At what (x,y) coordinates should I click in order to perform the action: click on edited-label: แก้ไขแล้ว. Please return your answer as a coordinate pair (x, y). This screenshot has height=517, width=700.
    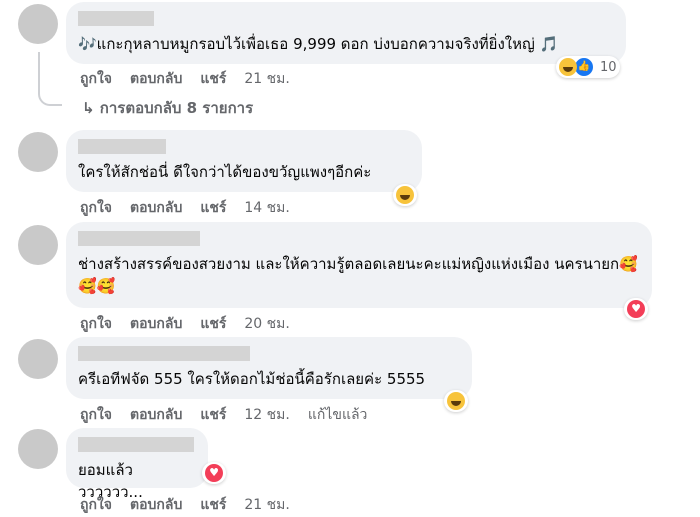
    Looking at the image, I should click on (338, 415).